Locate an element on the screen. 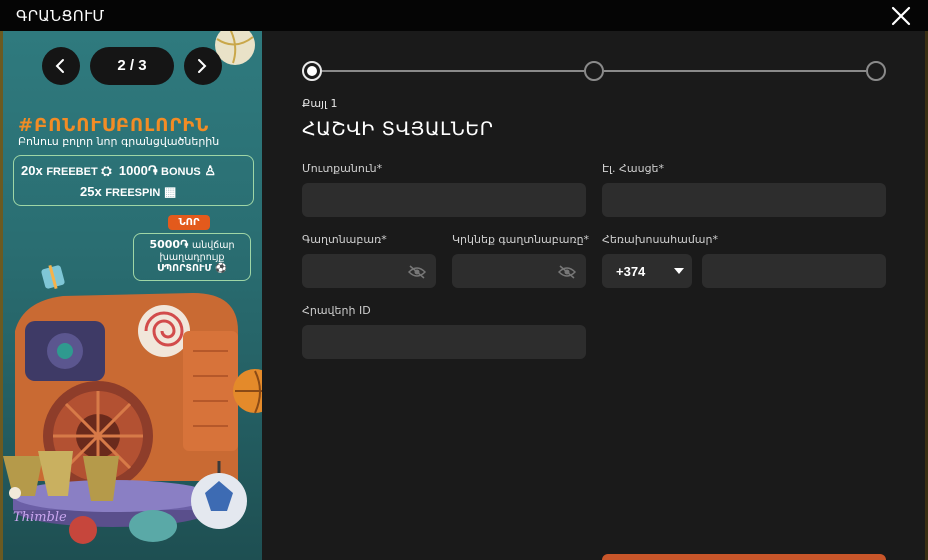  username-label: Մուտքանուն* is located at coordinates (342, 168).